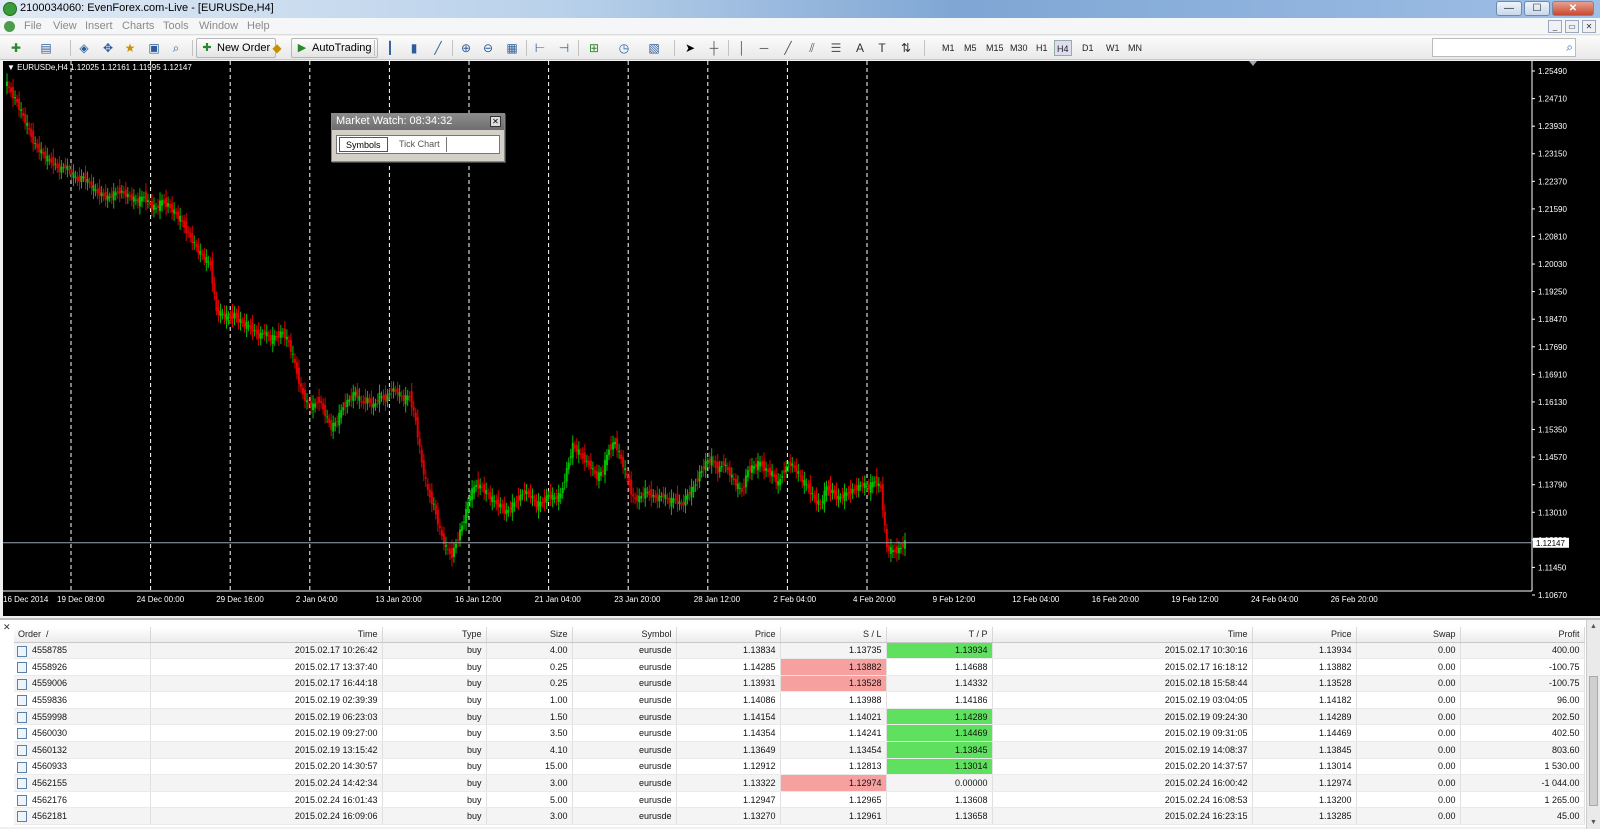  Describe the element at coordinates (46, 48) in the screenshot. I see `profiles-icon: ▤` at that location.